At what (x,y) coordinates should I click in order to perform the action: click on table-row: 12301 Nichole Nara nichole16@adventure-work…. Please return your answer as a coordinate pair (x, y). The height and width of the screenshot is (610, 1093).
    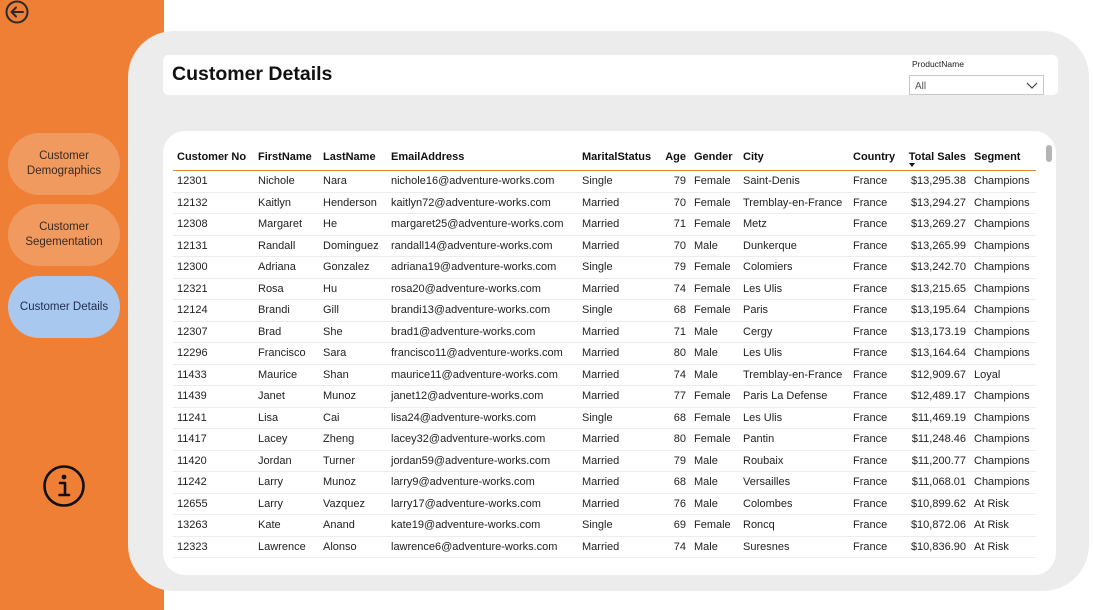
    Looking at the image, I should click on (604, 181).